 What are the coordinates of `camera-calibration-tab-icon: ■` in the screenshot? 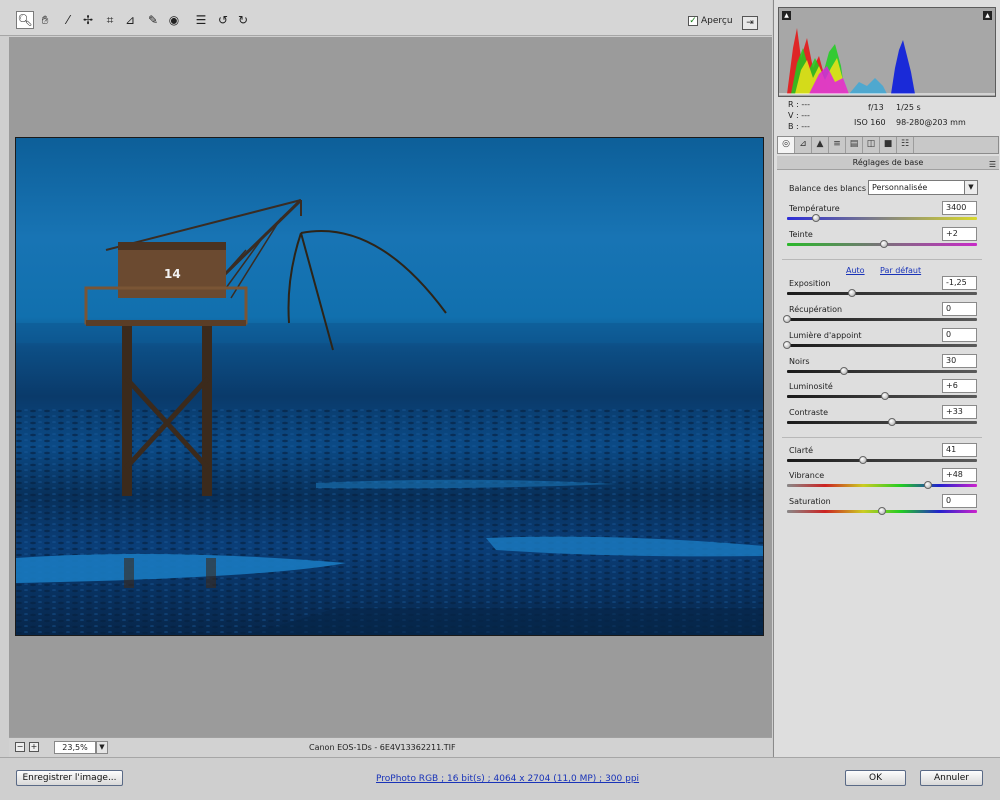 It's located at (888, 145).